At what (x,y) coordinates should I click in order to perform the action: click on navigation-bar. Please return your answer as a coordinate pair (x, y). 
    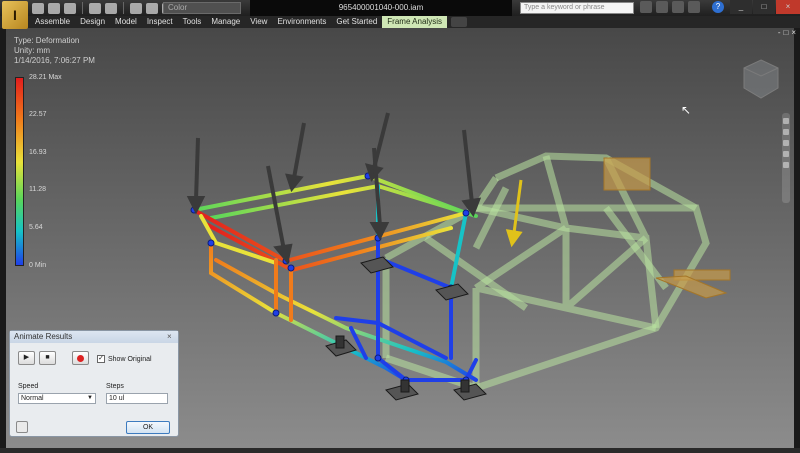
    Looking at the image, I should click on (786, 158).